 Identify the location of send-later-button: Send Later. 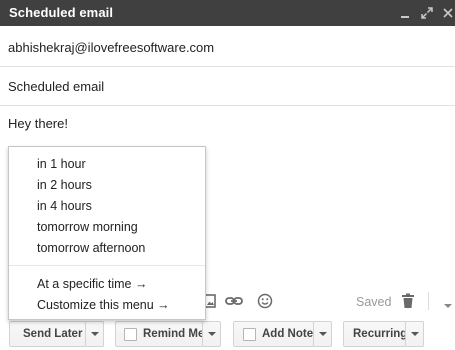
(47, 334).